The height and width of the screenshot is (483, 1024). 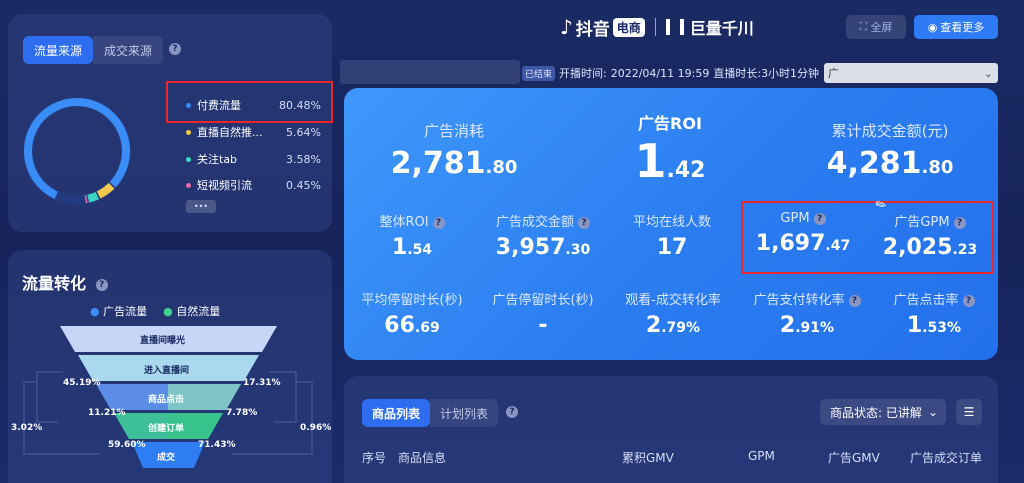 I want to click on tab-plan-list: 计划列表, so click(x=464, y=413).